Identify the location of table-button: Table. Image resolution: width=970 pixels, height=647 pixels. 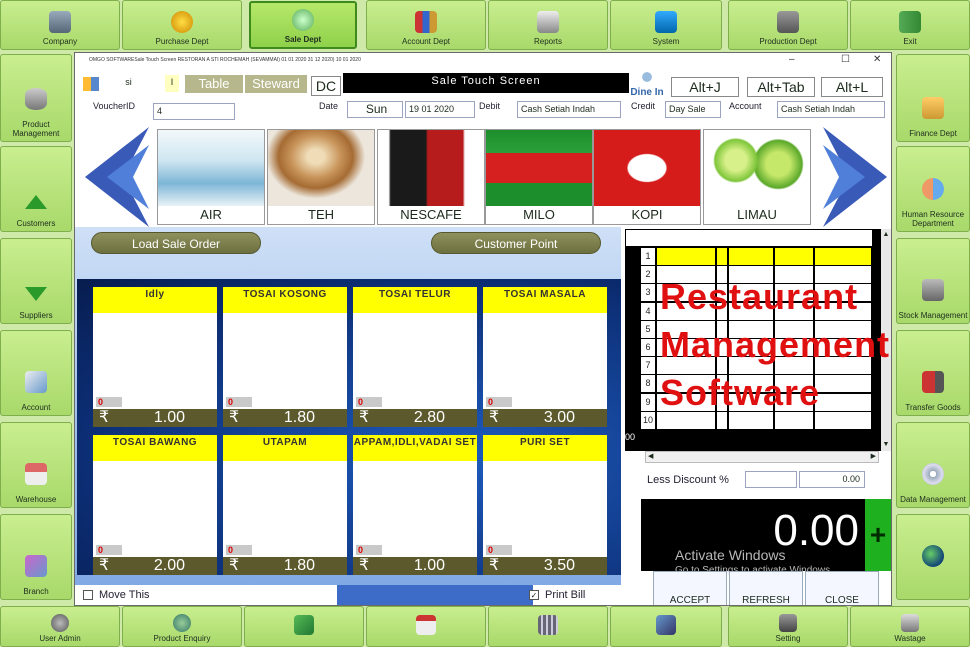
(214, 84).